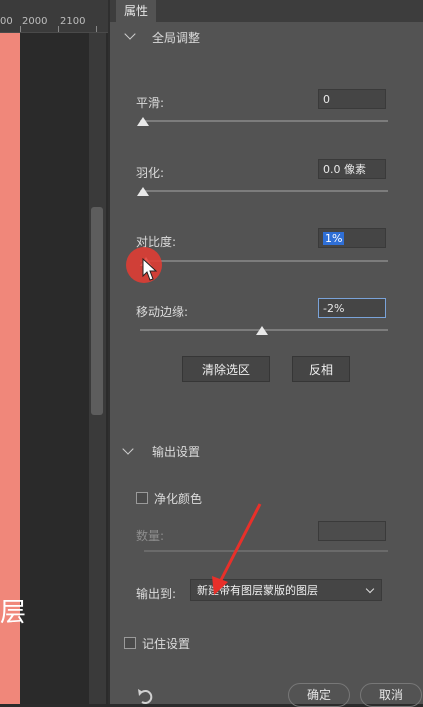  I want to click on feather-field: 0.0 像素, so click(352, 169).